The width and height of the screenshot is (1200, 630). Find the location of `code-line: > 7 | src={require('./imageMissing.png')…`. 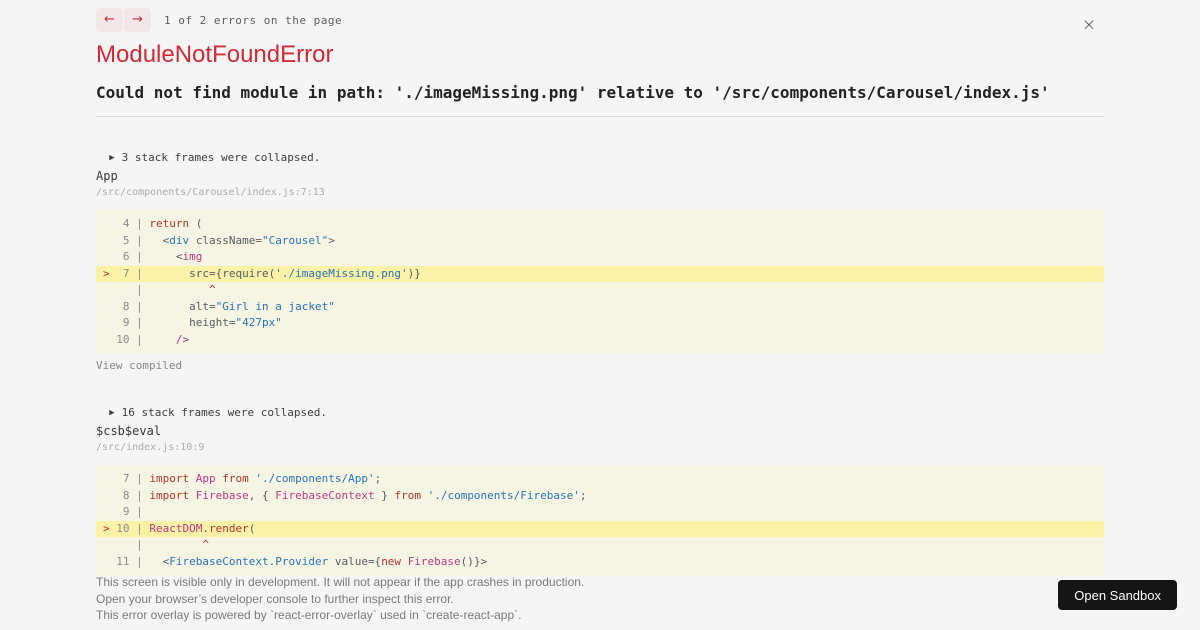

code-line: > 7 | src={require('./imageMissing.png')… is located at coordinates (600, 273).